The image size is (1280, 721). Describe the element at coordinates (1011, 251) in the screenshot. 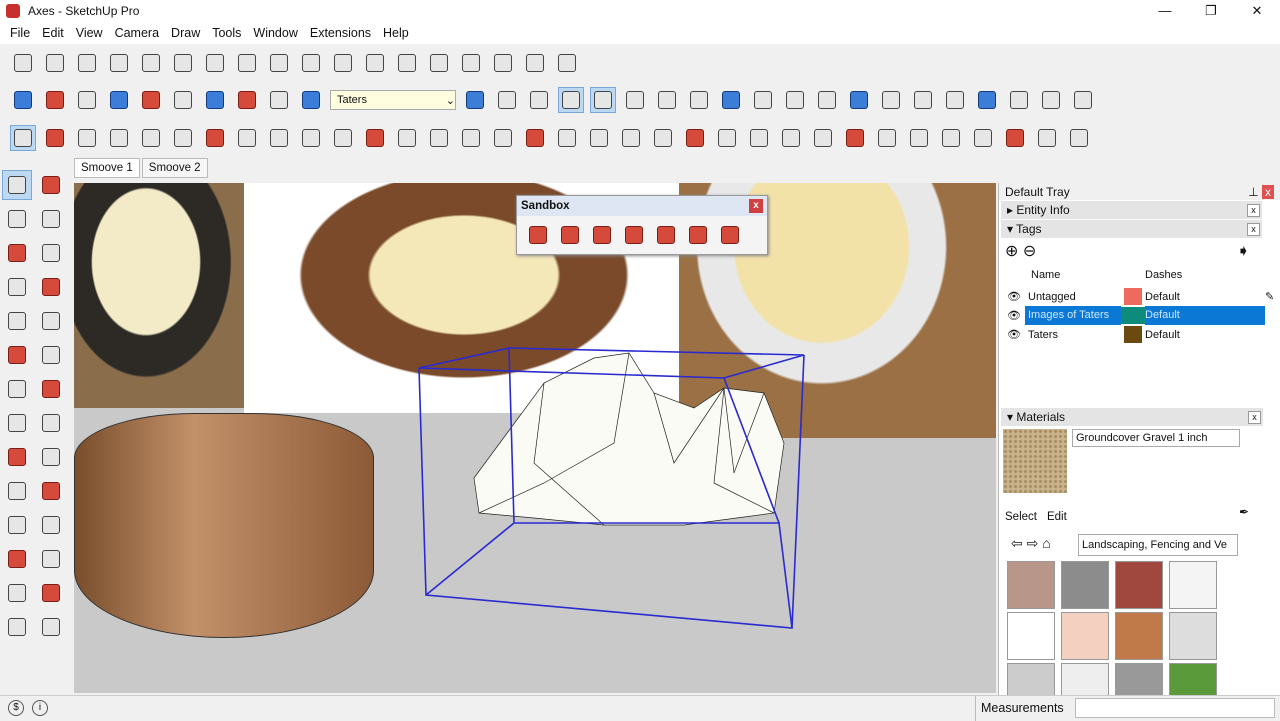

I see `add-tag-icon: ⊕` at that location.